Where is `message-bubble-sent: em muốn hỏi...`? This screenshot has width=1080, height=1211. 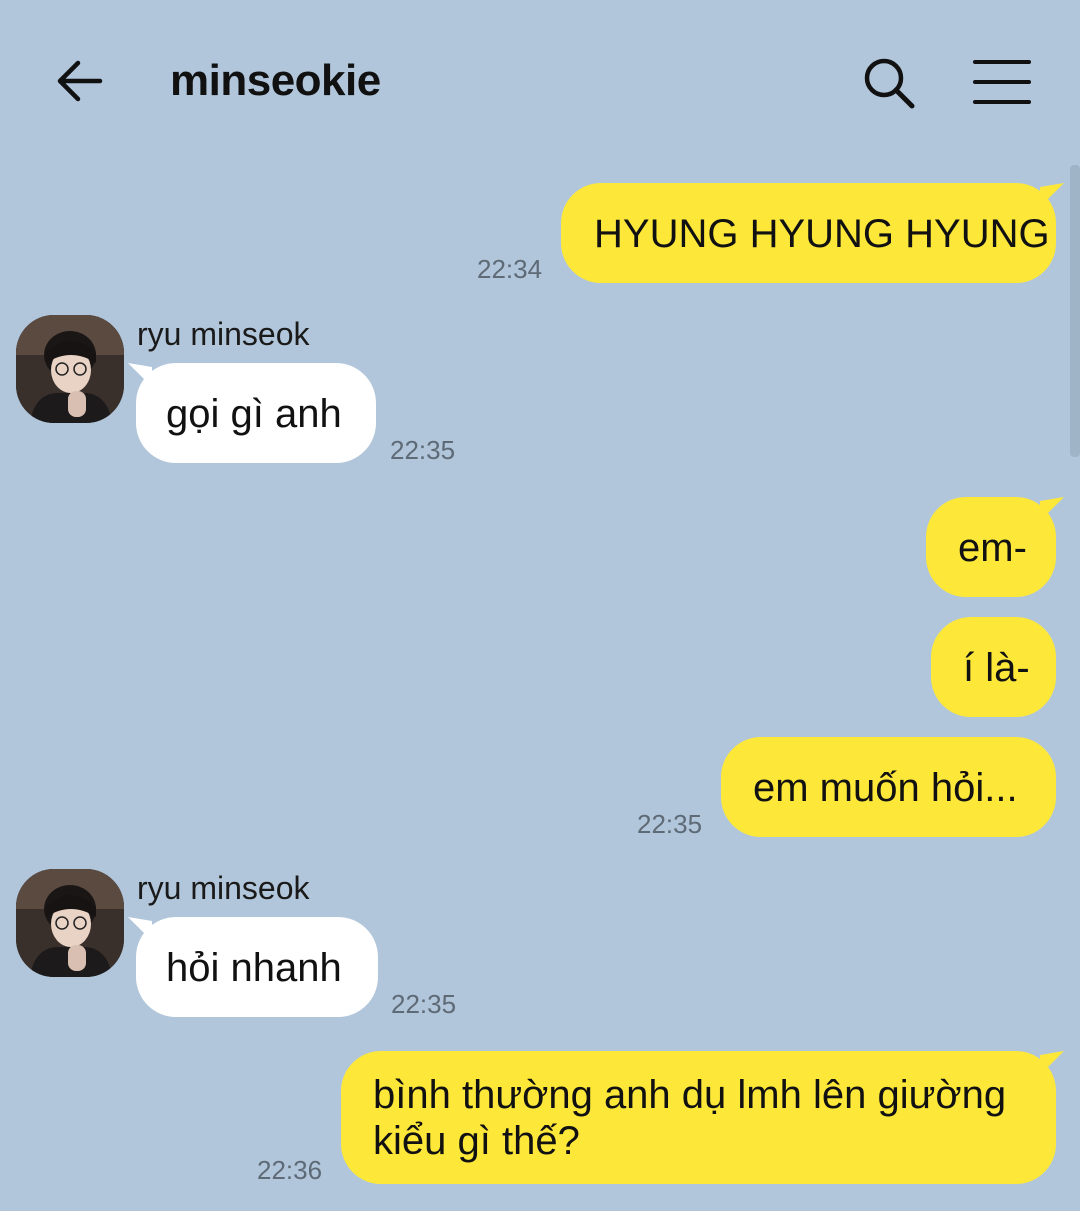 message-bubble-sent: em muốn hỏi... is located at coordinates (888, 787).